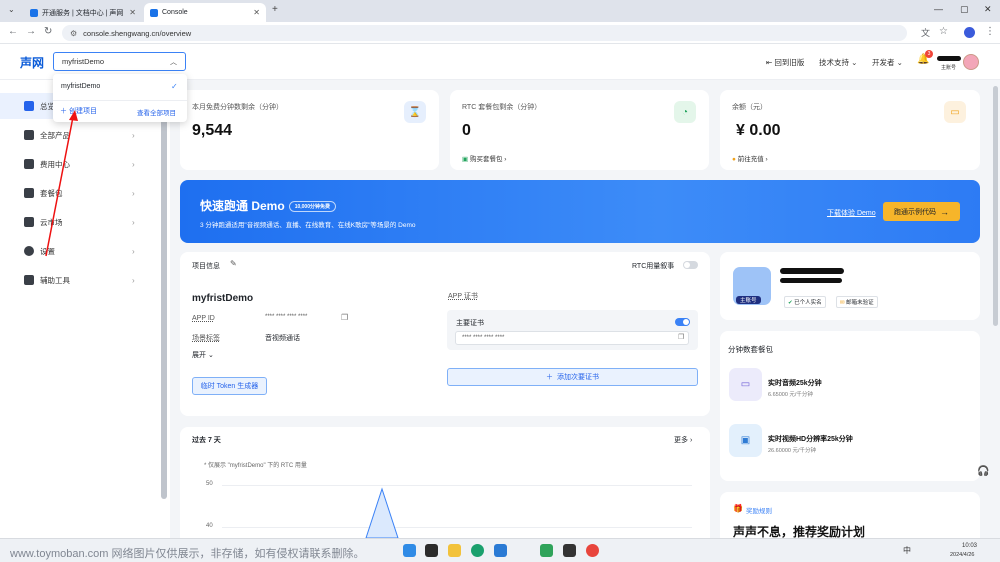 Image resolution: width=1000 pixels, height=562 pixels. What do you see at coordinates (80, 164) in the screenshot?
I see `sidebar-item-billing: 费用中心 ›` at bounding box center [80, 164].